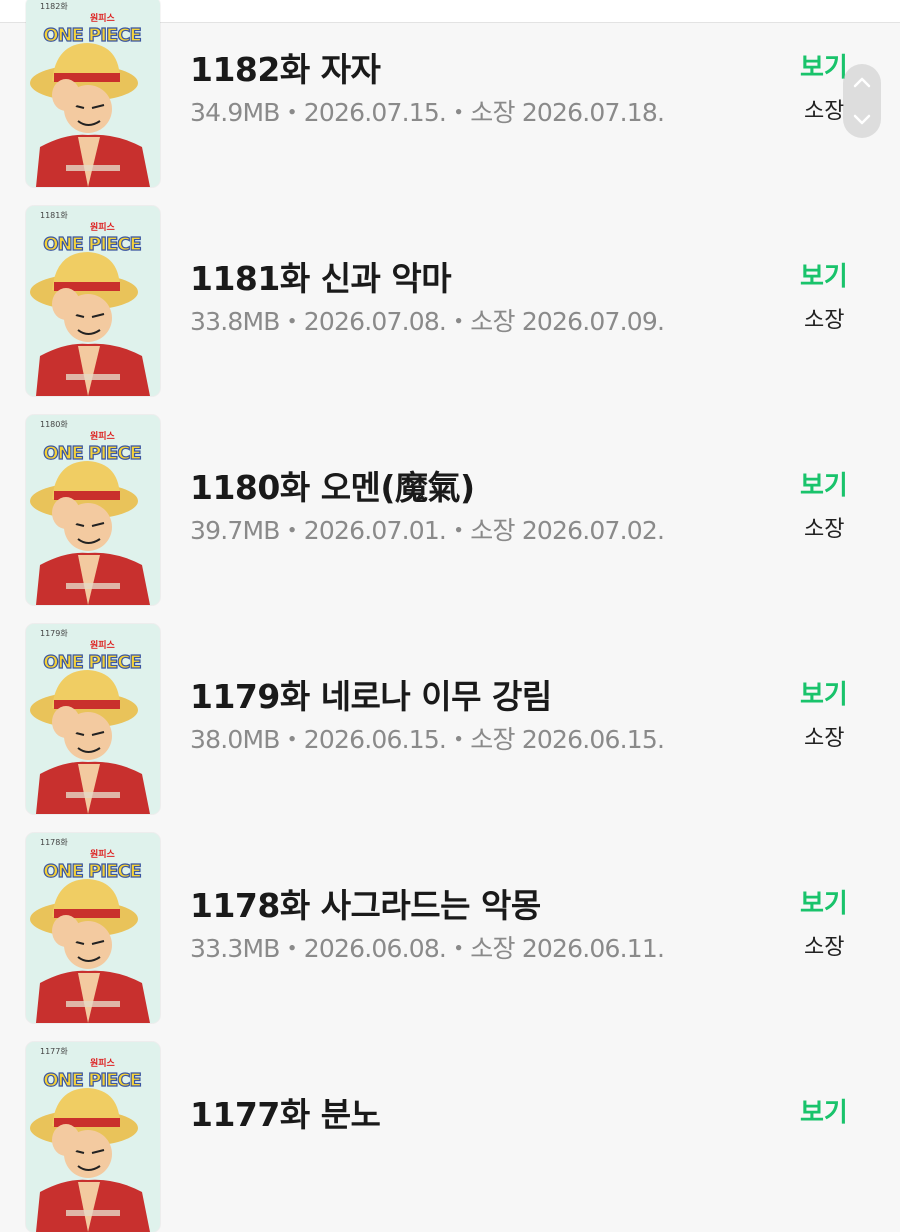 Image resolution: width=900 pixels, height=1232 pixels. What do you see at coordinates (862, 101) in the screenshot?
I see `fast-scroll-handle` at bounding box center [862, 101].